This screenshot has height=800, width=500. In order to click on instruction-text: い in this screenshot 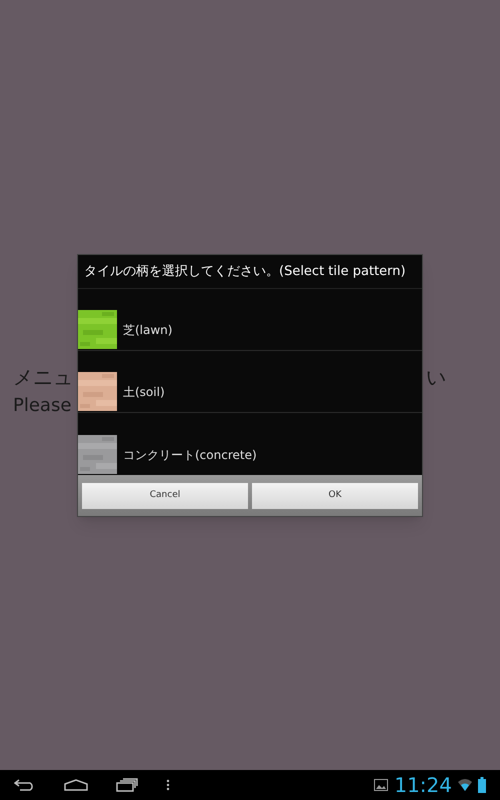, I will do `click(436, 377)`.